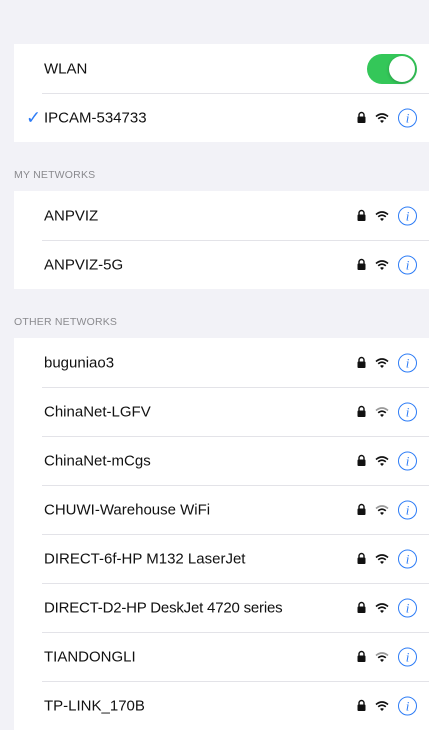 This screenshot has height=730, width=429. I want to click on wlan-label: WLAN, so click(66, 68).